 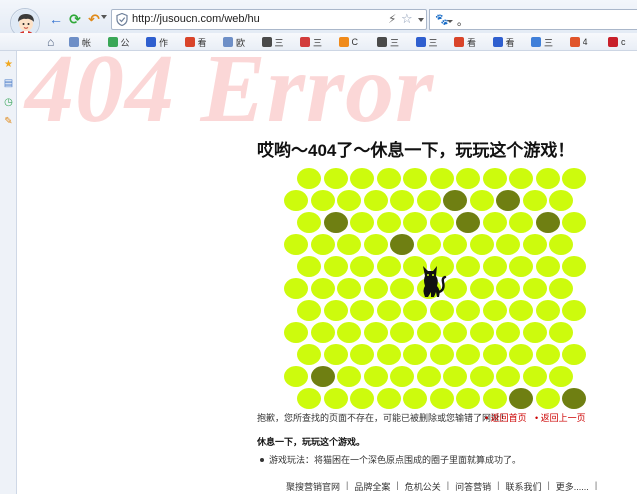 What do you see at coordinates (313, 486) in the screenshot?
I see `footer-link: 聚搜营销官网` at bounding box center [313, 486].